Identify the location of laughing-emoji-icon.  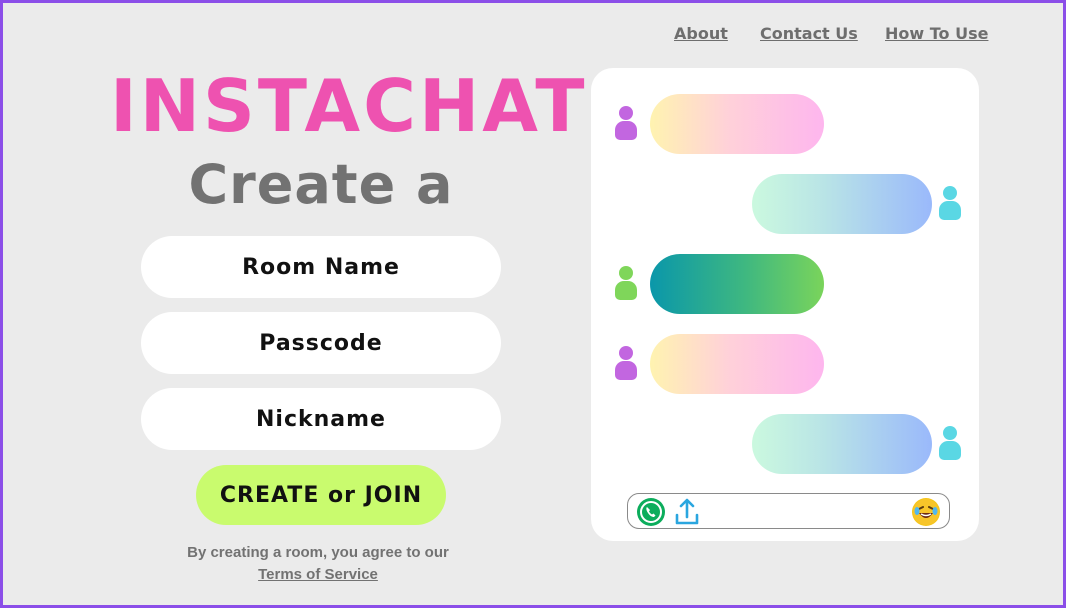
(926, 512).